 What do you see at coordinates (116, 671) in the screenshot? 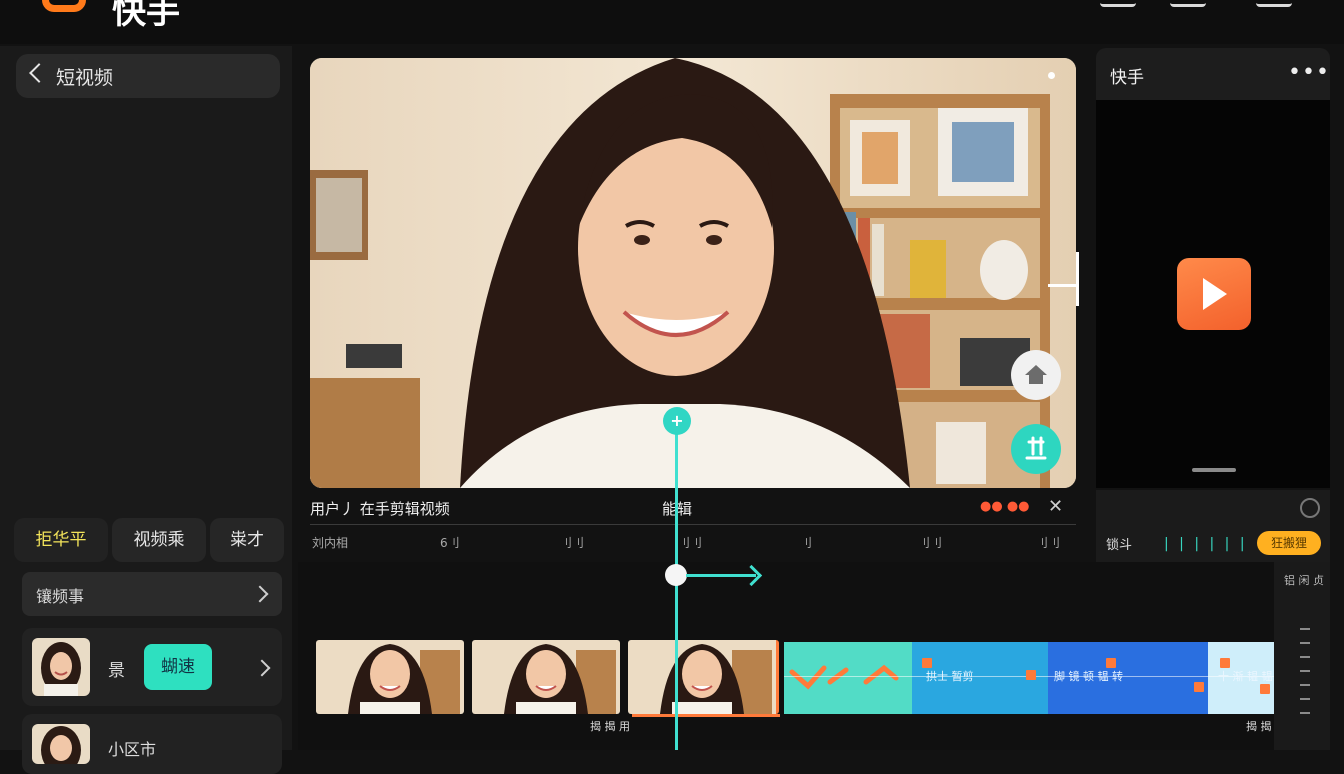
I see `clip-label: 景` at bounding box center [116, 671].